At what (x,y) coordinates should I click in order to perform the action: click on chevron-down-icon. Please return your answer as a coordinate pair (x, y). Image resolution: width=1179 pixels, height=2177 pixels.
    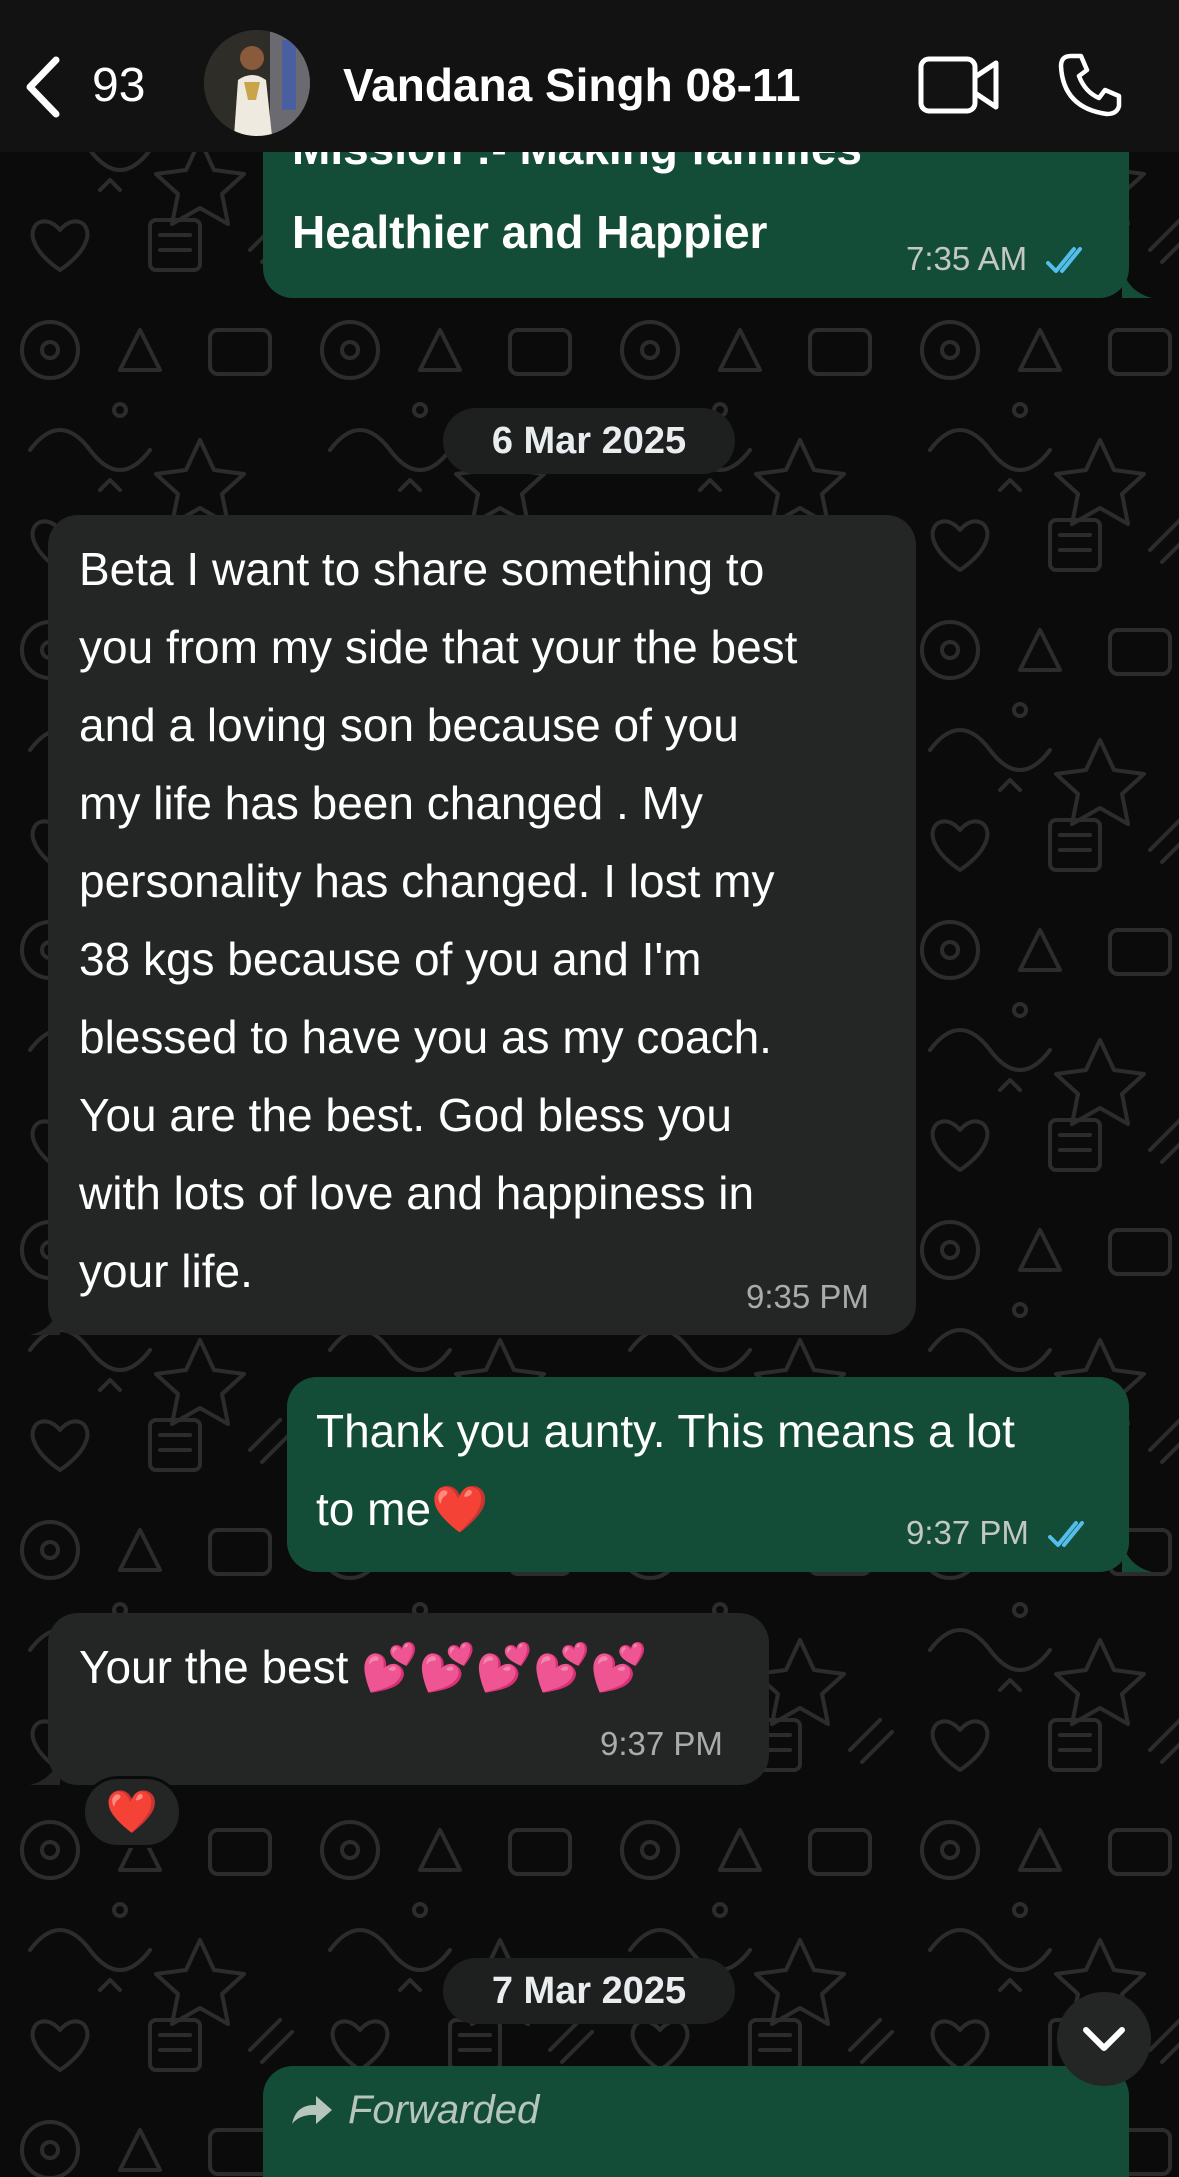
    Looking at the image, I should click on (1104, 2039).